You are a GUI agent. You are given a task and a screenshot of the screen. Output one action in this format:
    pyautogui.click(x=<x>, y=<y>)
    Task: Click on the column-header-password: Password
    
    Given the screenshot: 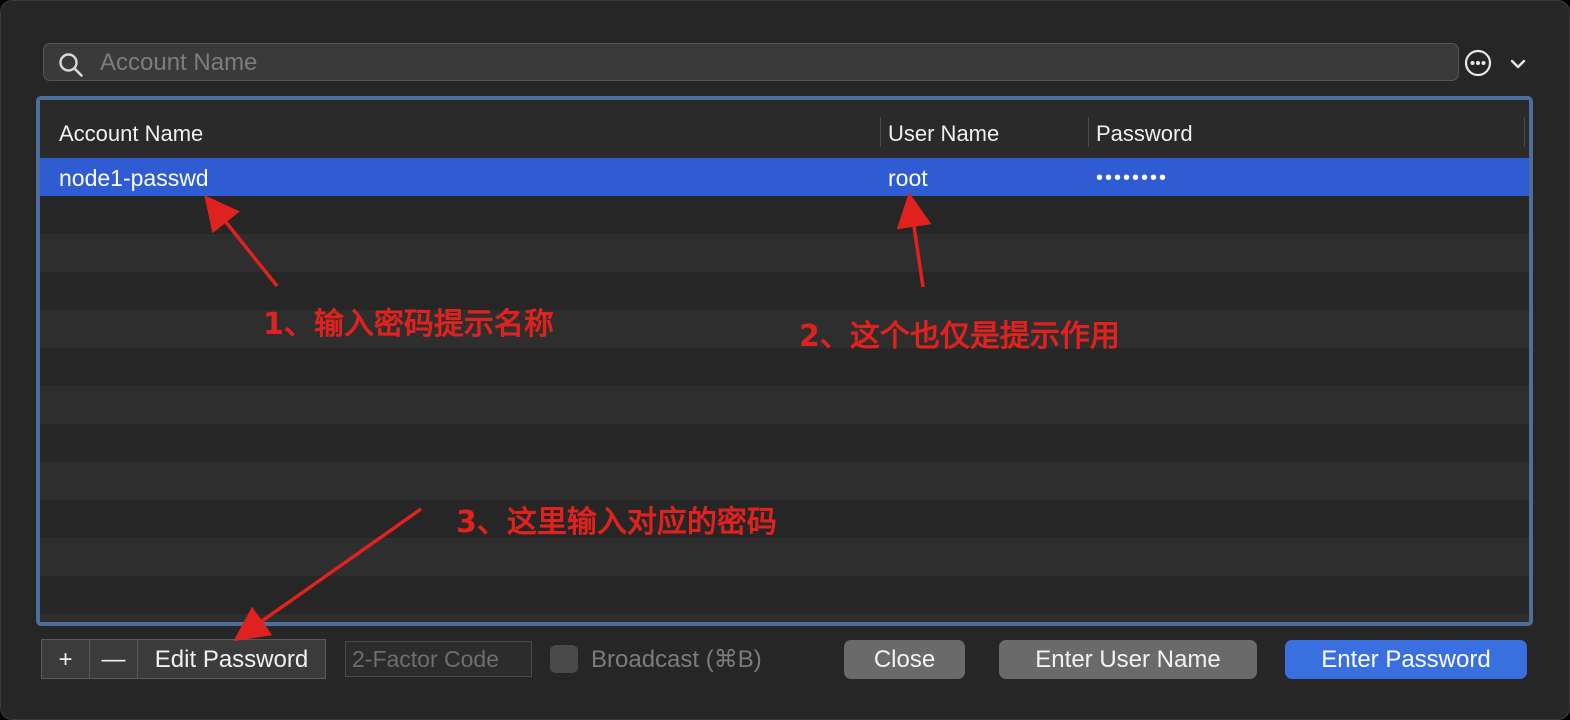 What is the action you would take?
    pyautogui.click(x=1144, y=129)
    